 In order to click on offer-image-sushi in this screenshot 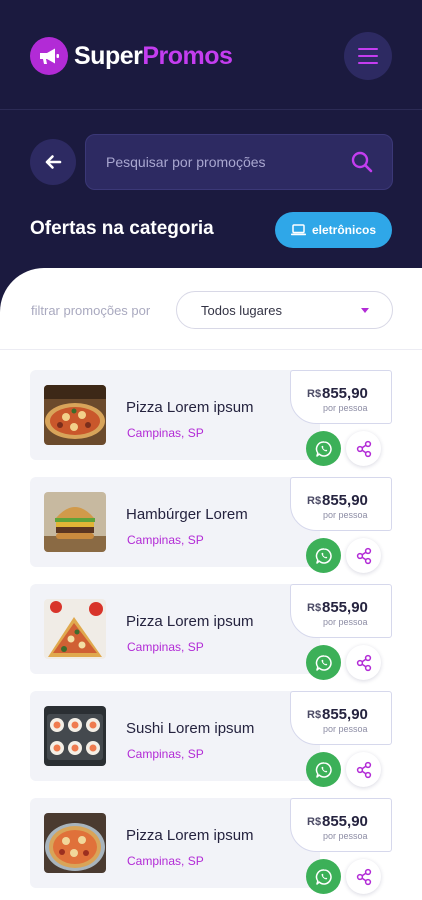, I will do `click(75, 736)`.